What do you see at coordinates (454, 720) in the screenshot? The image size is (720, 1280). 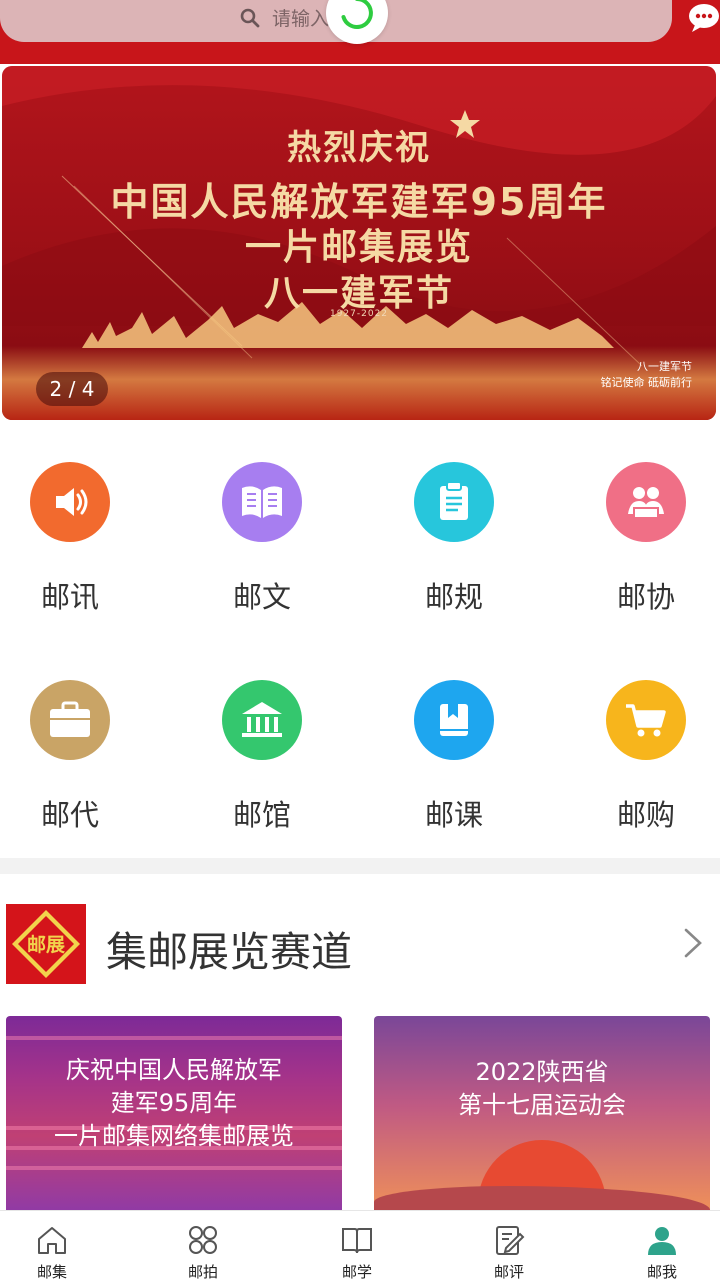 I see `bookmark-icon` at bounding box center [454, 720].